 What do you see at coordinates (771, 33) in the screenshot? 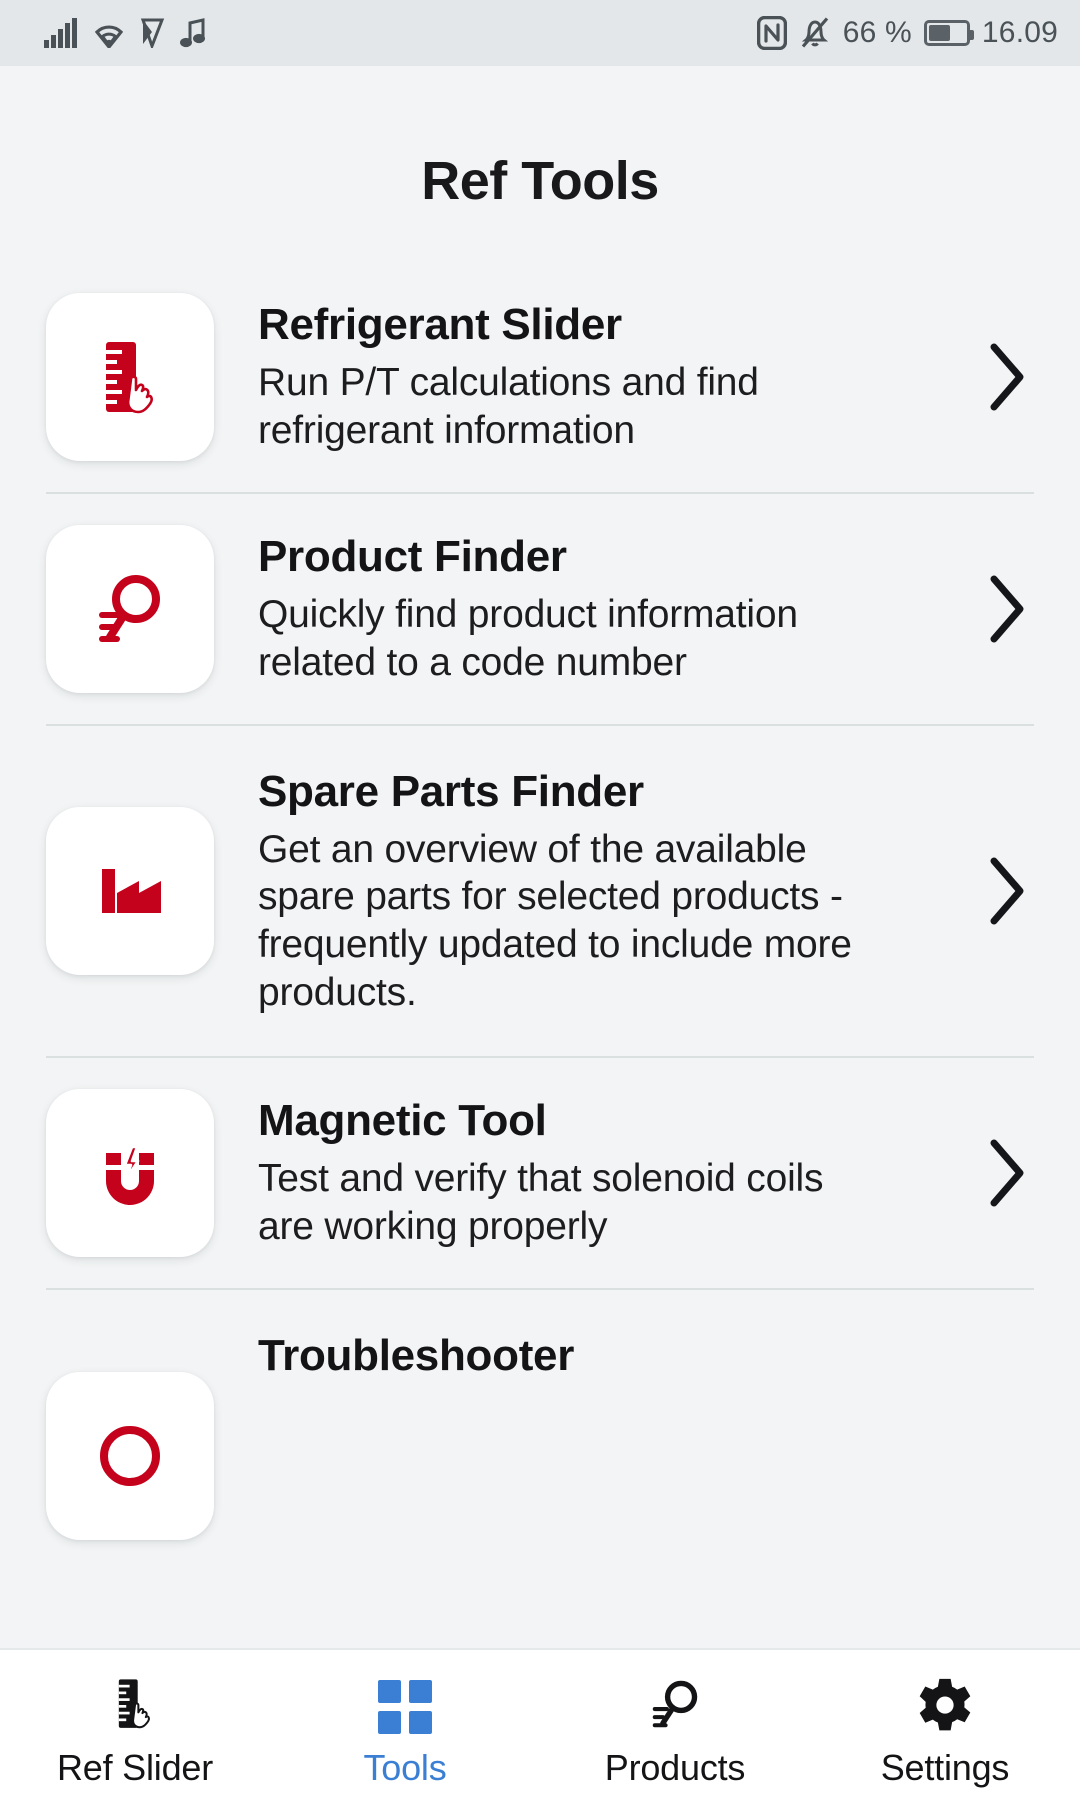
I see `nfc-icon` at bounding box center [771, 33].